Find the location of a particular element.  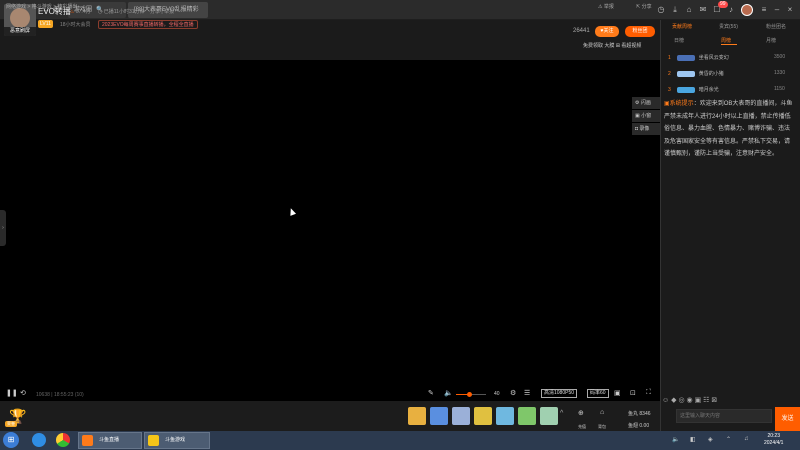

tray-arrow-icon: ⌃ is located at coordinates (728, 439).